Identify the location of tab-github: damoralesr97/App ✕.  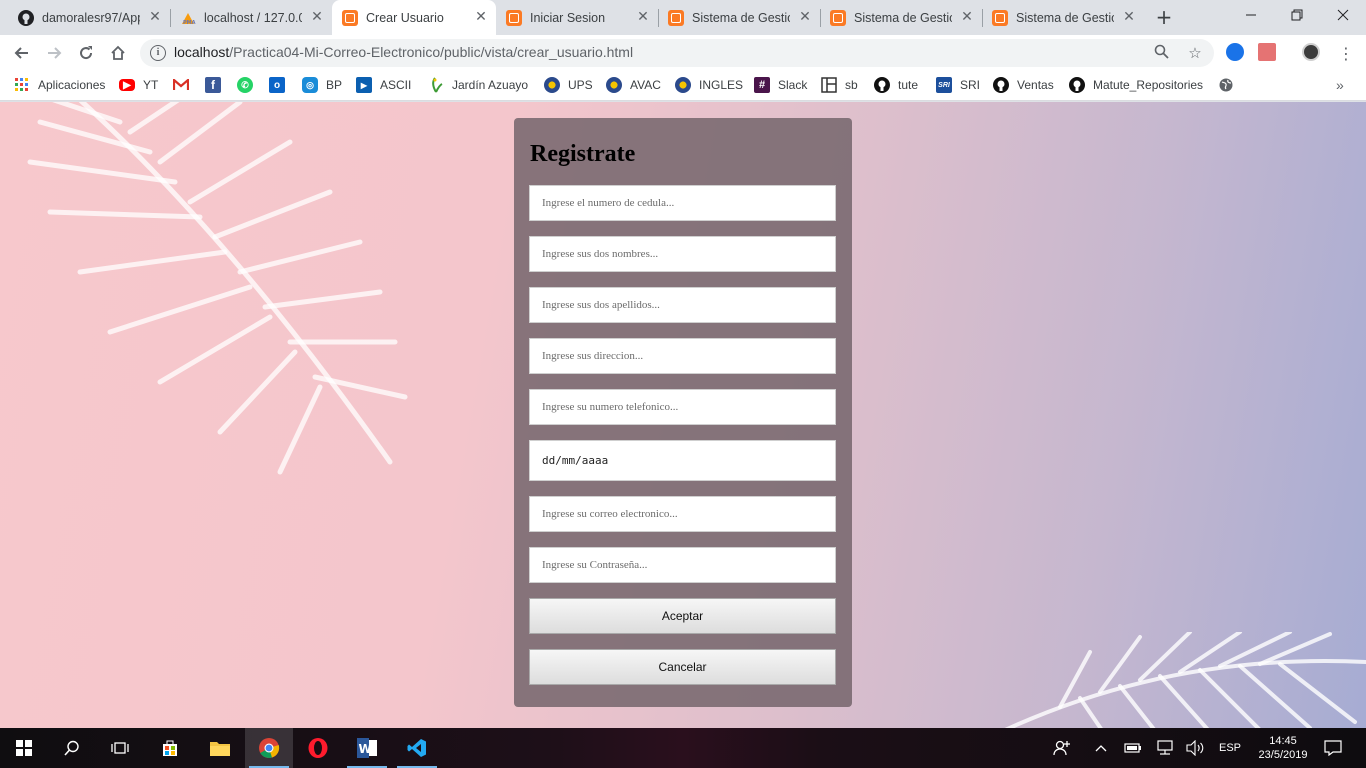
(89, 17).